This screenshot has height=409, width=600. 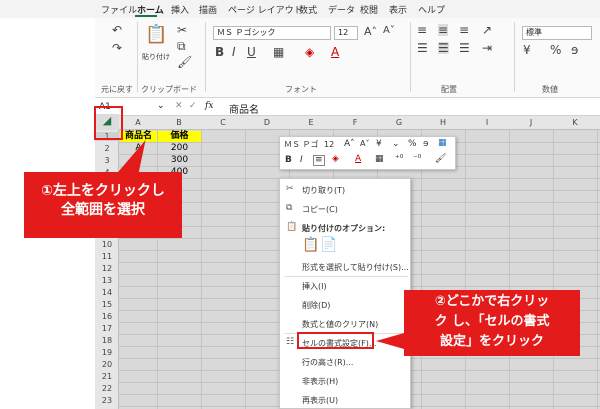 I want to click on undo-icon: ↶, so click(x=117, y=30).